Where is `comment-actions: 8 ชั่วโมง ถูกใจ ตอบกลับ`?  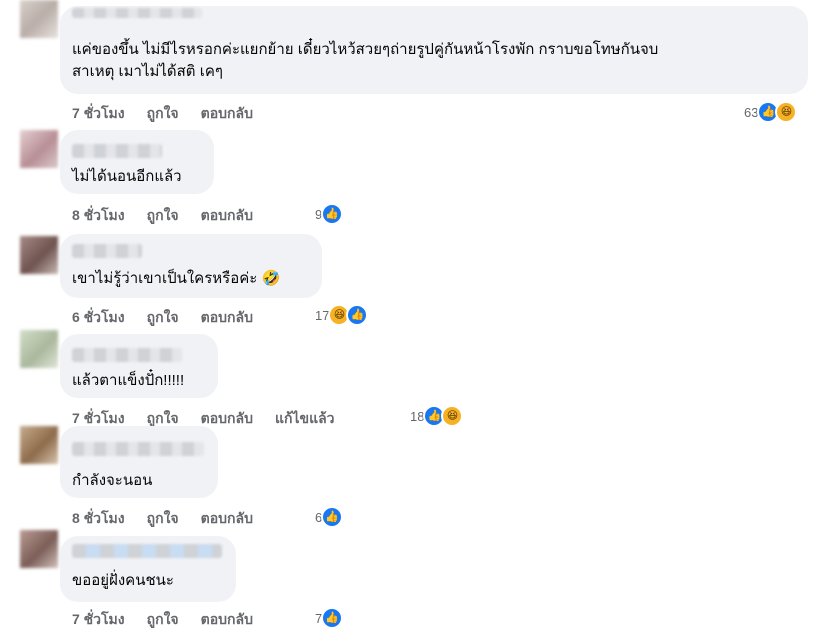
comment-actions: 8 ชั่วโมง ถูกใจ ตอบกลับ is located at coordinates (173, 216).